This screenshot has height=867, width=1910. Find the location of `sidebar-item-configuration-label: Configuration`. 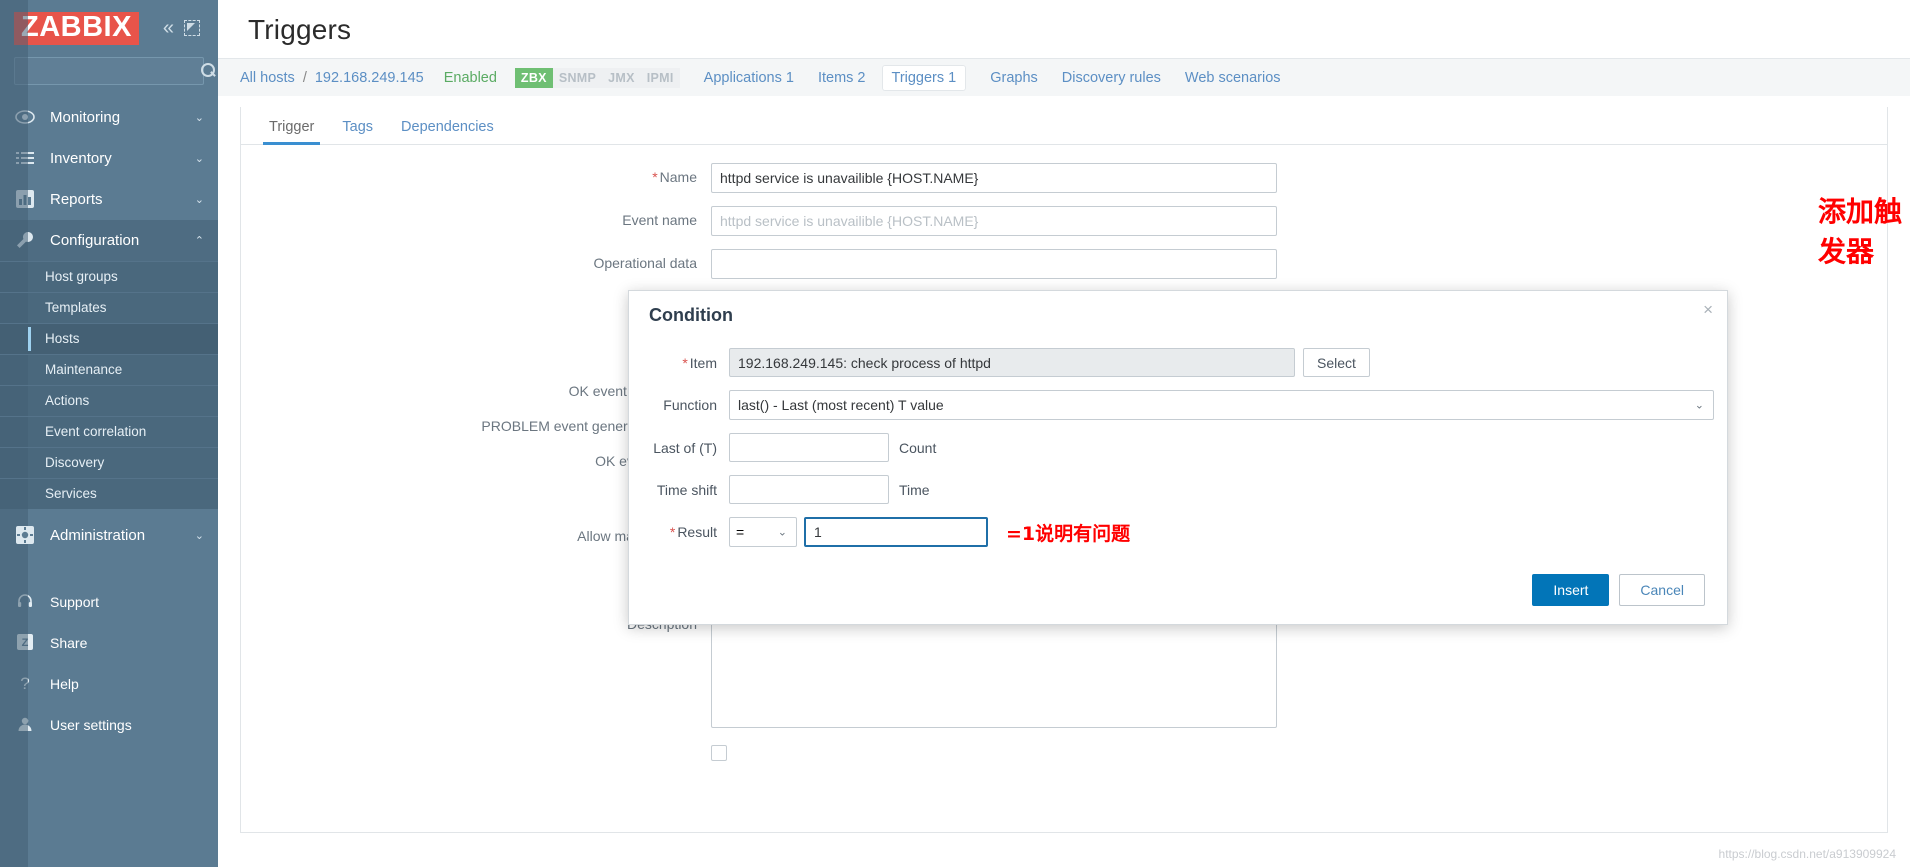

sidebar-item-configuration-label: Configuration is located at coordinates (95, 240).